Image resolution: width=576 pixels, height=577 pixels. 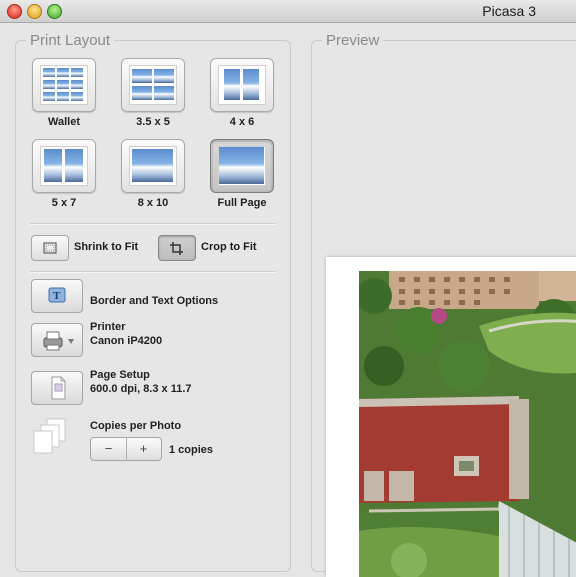 I want to click on page-setup-button, so click(x=57, y=388).